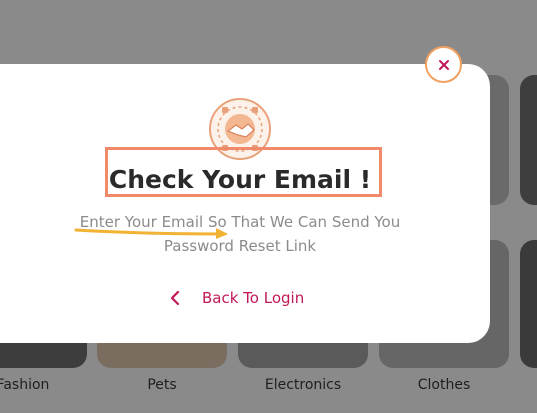 The width and height of the screenshot is (537, 413). Describe the element at coordinates (151, 233) in the screenshot. I see `annotation-arrow-icon` at that location.